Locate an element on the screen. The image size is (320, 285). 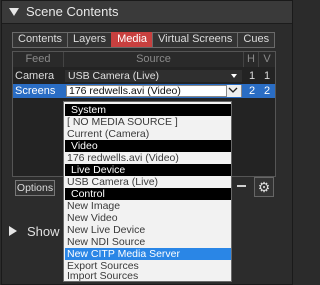
dropdown-header-system: System is located at coordinates (148, 110).